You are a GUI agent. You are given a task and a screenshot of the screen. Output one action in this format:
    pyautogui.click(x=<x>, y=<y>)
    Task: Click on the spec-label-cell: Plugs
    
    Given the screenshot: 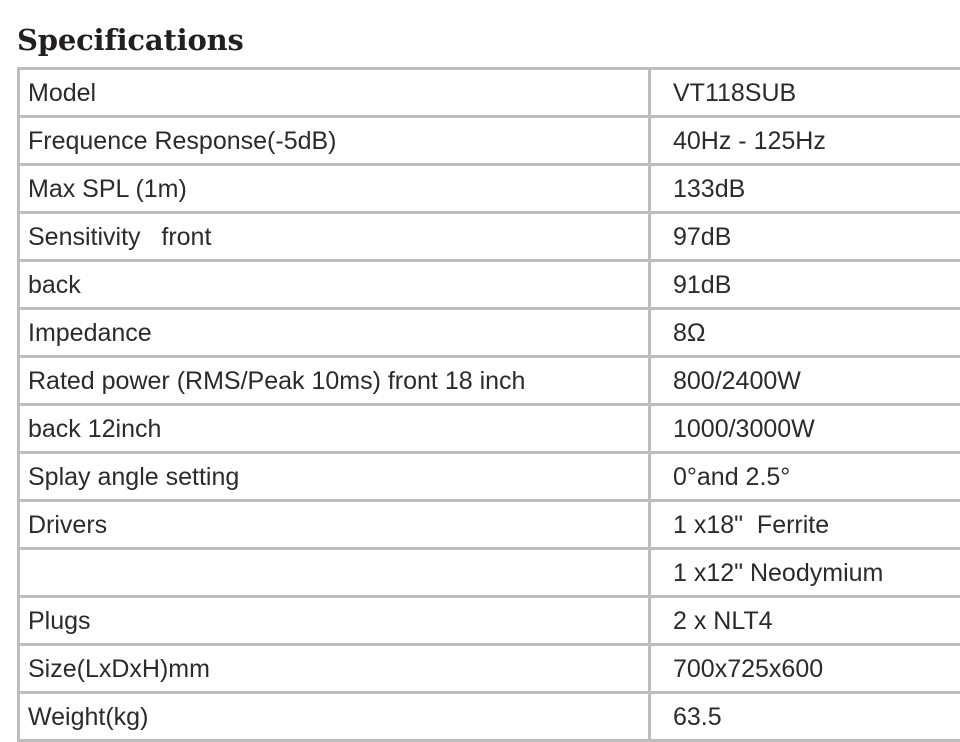 What is the action you would take?
    pyautogui.click(x=334, y=621)
    